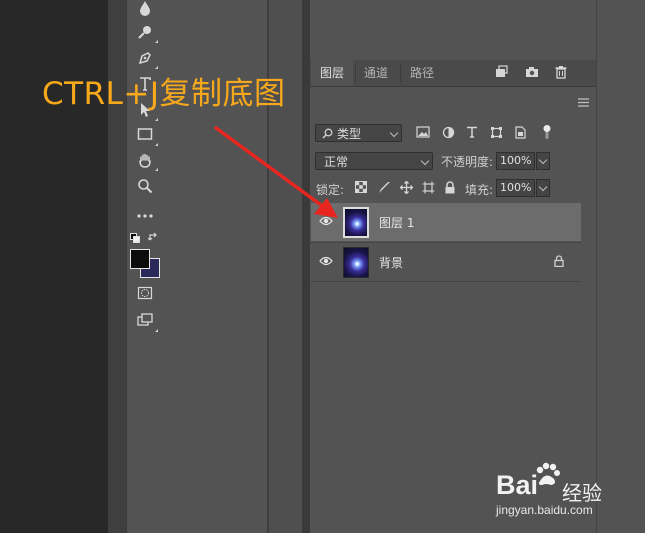  I want to click on layer-name: 图层 1, so click(396, 222).